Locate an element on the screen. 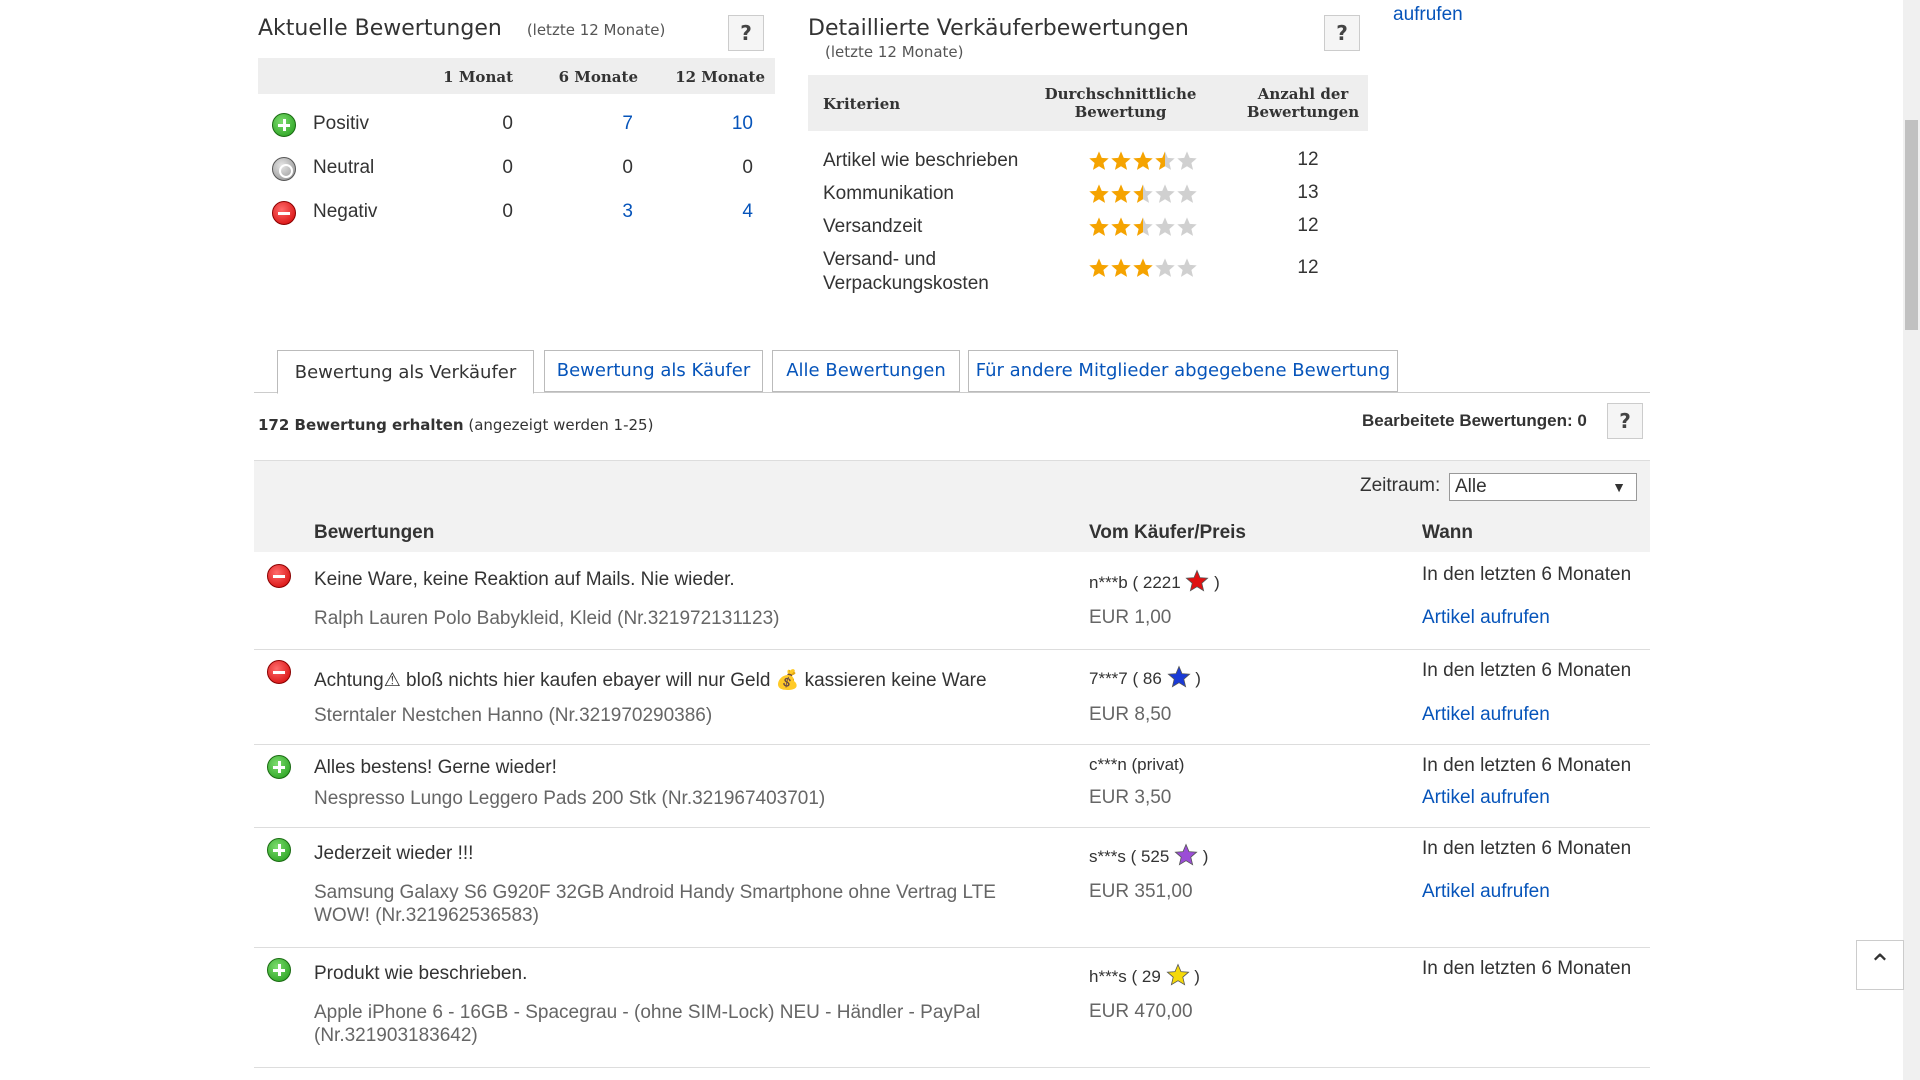 The width and height of the screenshot is (1920, 1080). buyer-info: n***b ( 2221 ) is located at coordinates (1154, 583).